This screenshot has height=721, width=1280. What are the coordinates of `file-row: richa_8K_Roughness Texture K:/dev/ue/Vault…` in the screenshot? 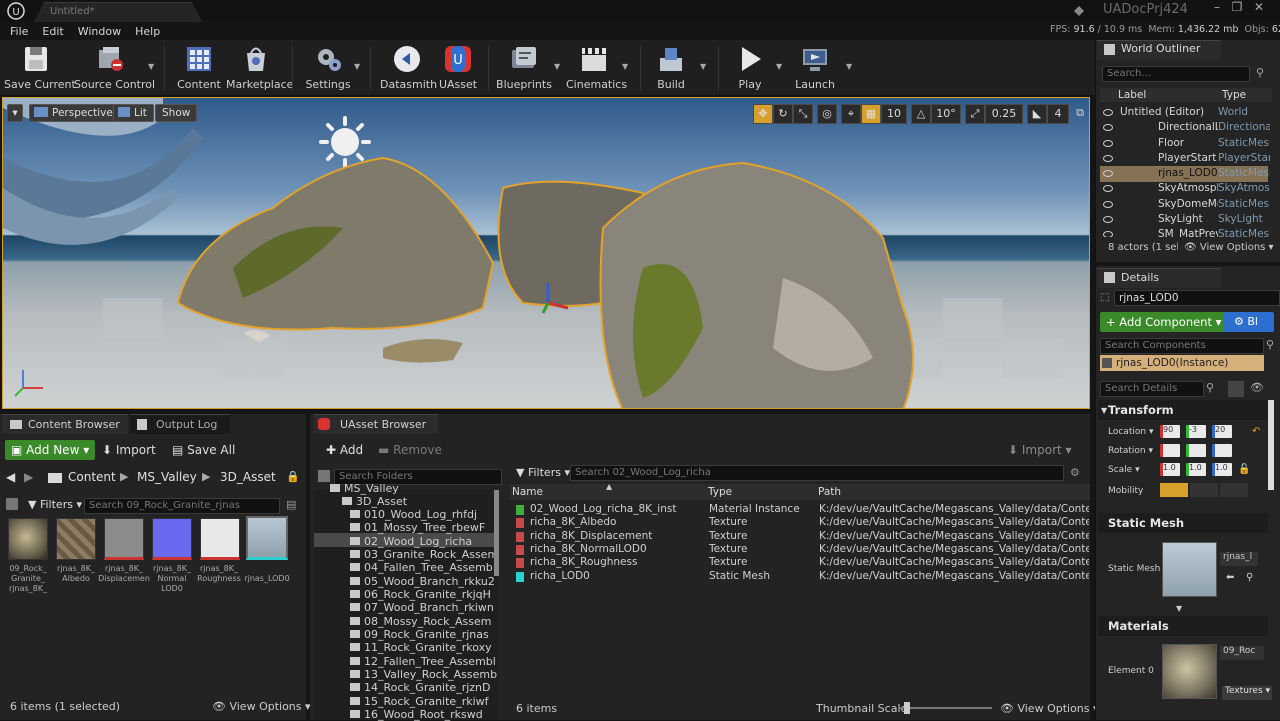 It's located at (801, 562).